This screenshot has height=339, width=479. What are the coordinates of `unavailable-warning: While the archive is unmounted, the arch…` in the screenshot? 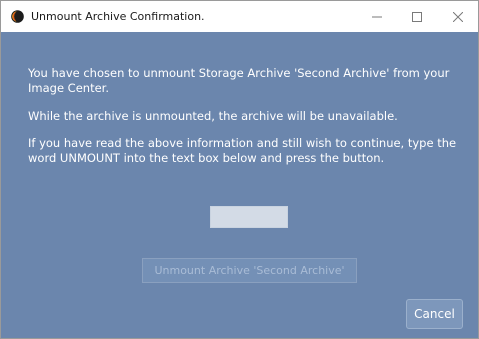 It's located at (213, 116).